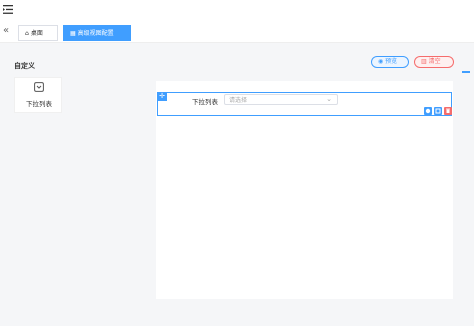  What do you see at coordinates (6, 31) in the screenshot?
I see `double-chevron-left-icon: «` at bounding box center [6, 31].